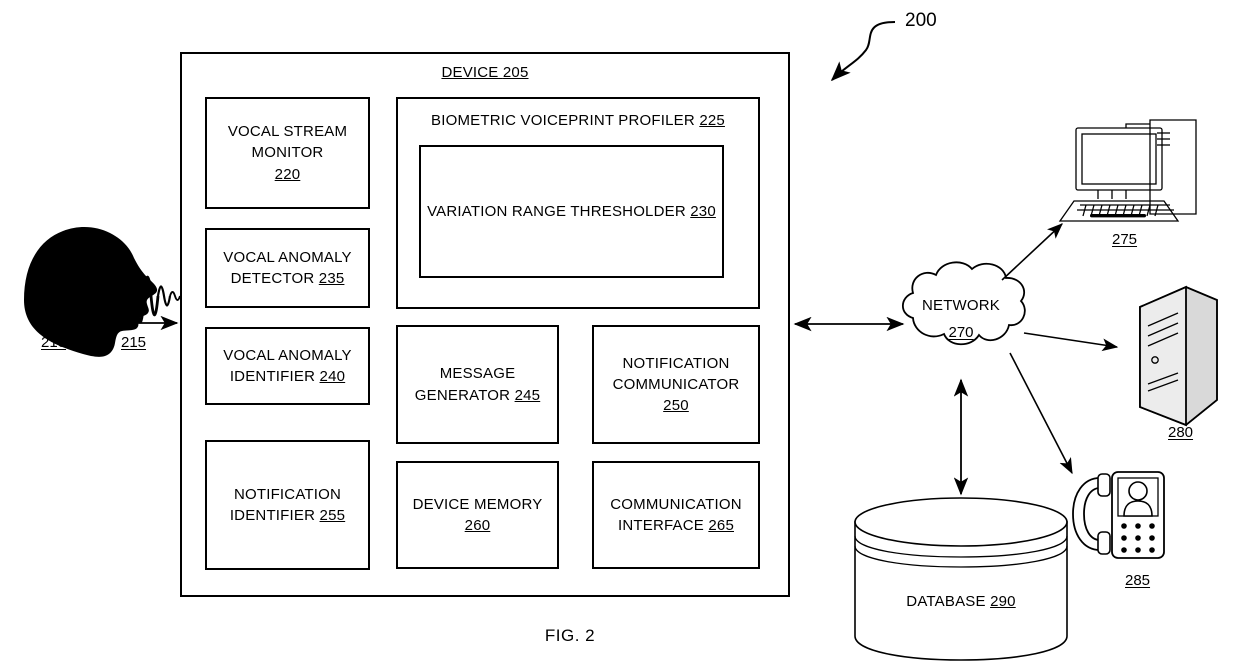 The width and height of the screenshot is (1240, 666). What do you see at coordinates (287, 494) in the screenshot?
I see `notification-identifier-line-1: NOTIFICATION` at bounding box center [287, 494].